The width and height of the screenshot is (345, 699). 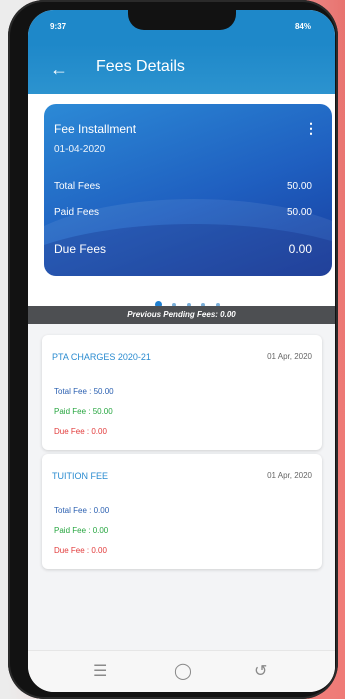 I want to click on fee-item-paid: Paid Fee : 0.00, so click(x=81, y=530).